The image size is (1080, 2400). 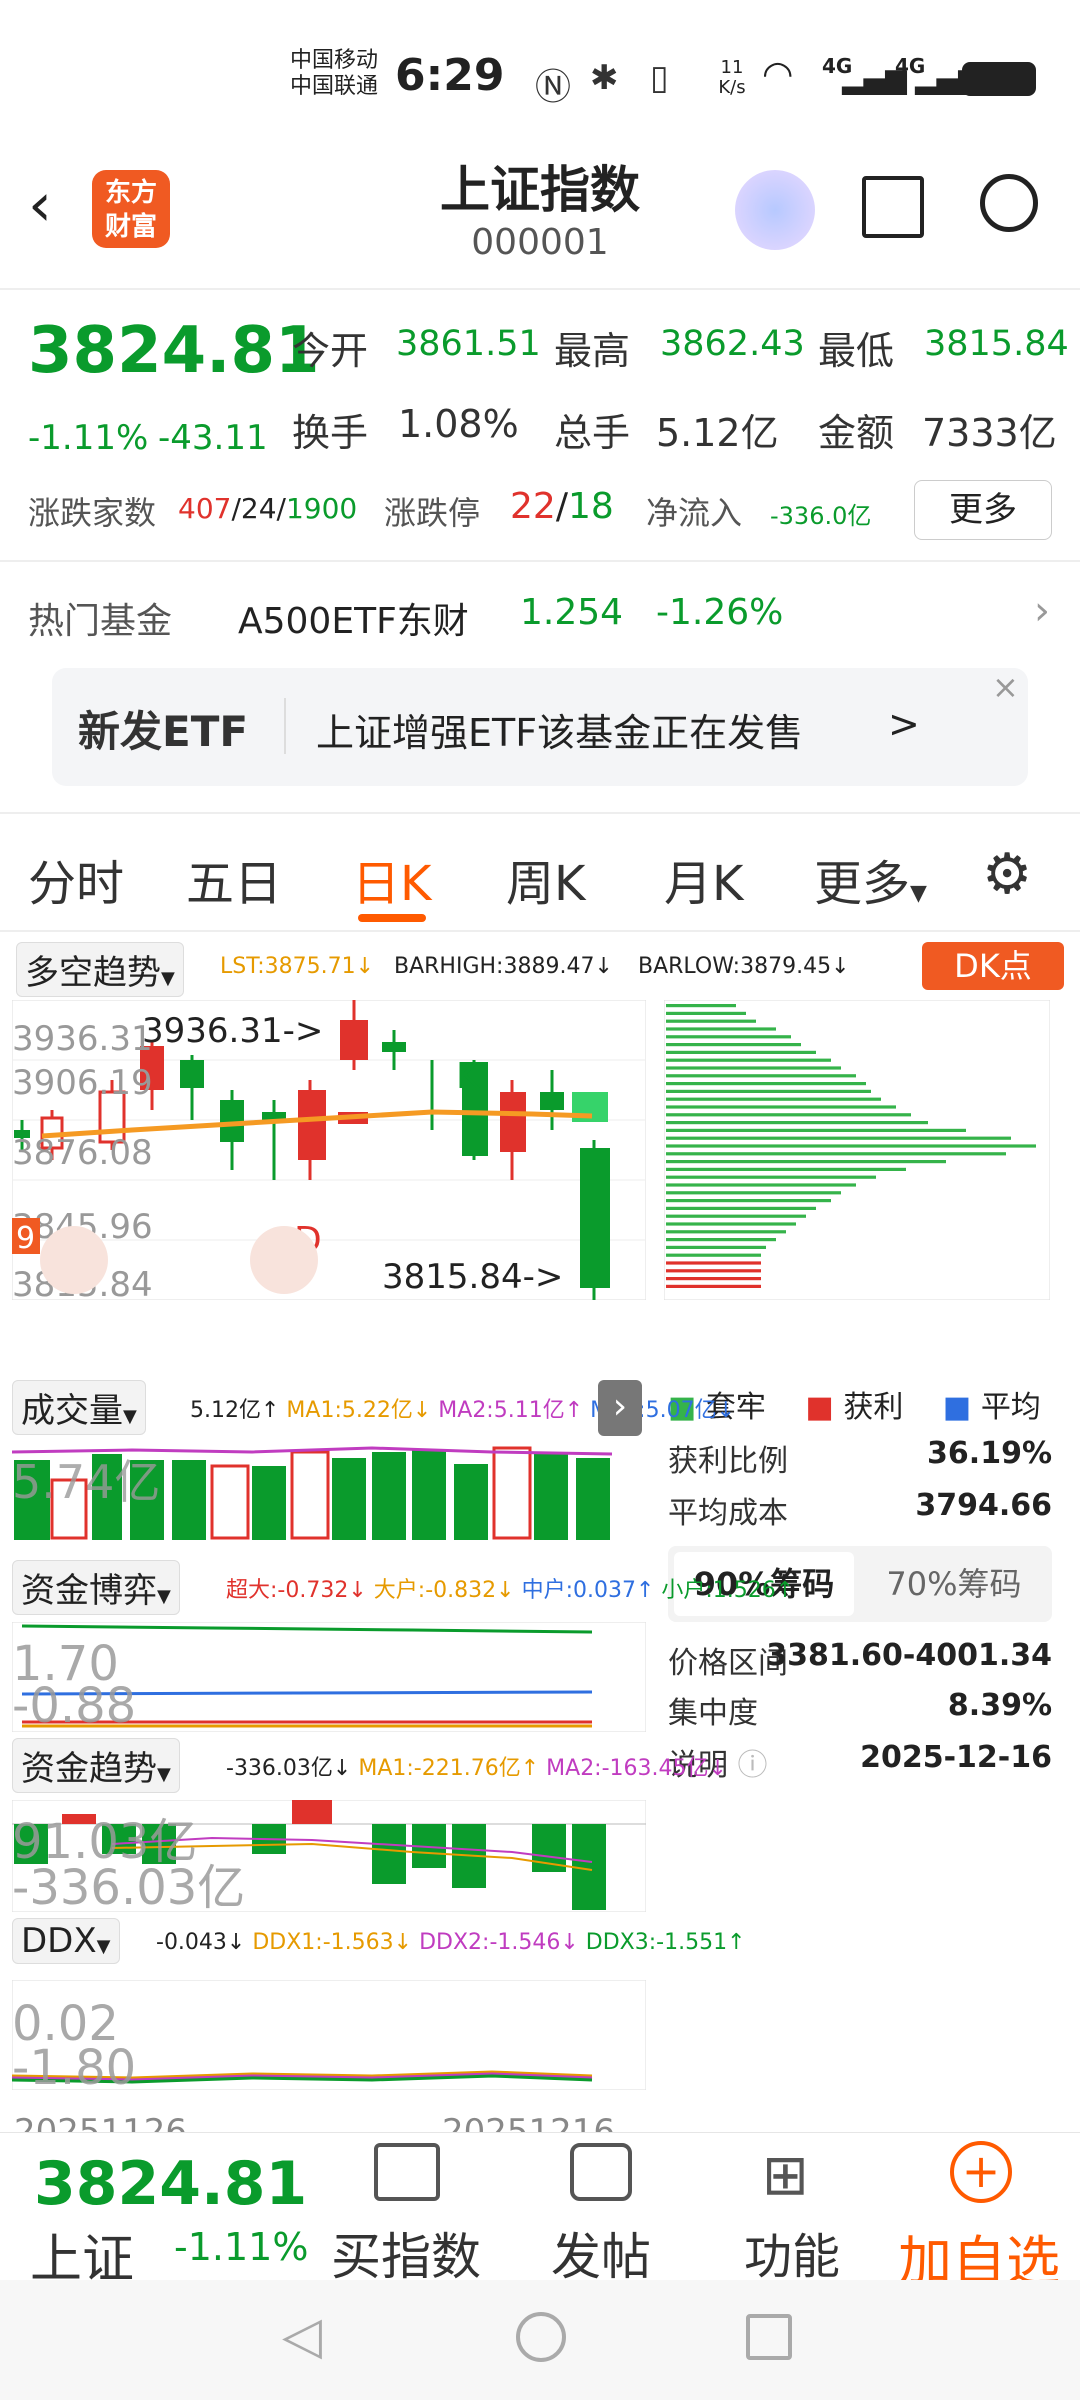 I want to click on etf-banner: 新发ETF 上证增强ETF该基金正在发售 > ×, so click(x=540, y=727).